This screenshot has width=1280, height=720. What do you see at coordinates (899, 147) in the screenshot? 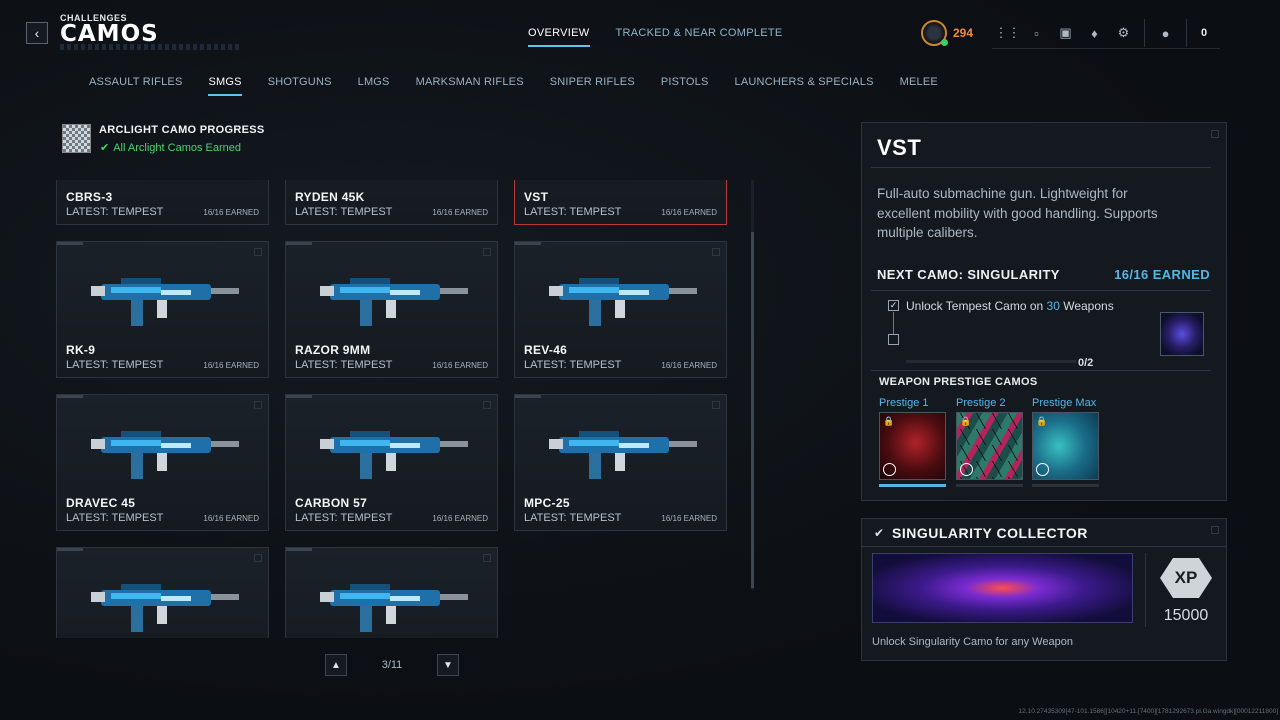
I see `detail-weapon-name: VST` at bounding box center [899, 147].